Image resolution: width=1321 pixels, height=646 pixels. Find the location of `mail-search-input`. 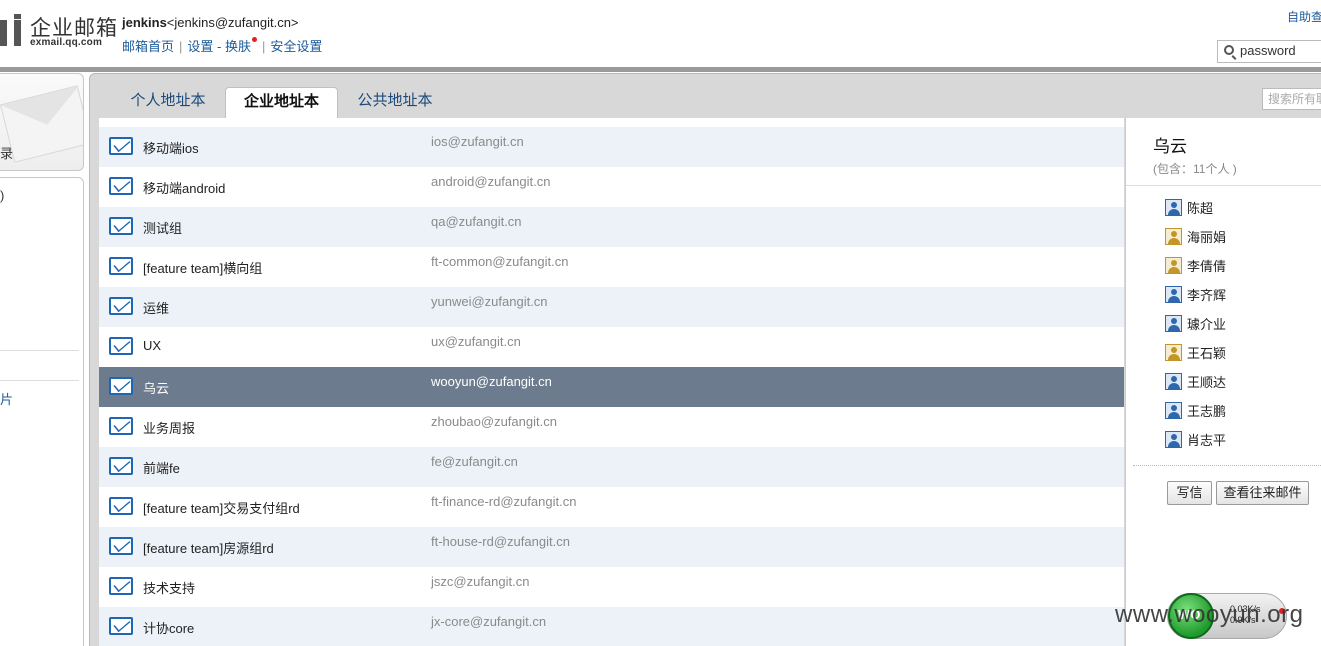

mail-search-input is located at coordinates (1280, 50).